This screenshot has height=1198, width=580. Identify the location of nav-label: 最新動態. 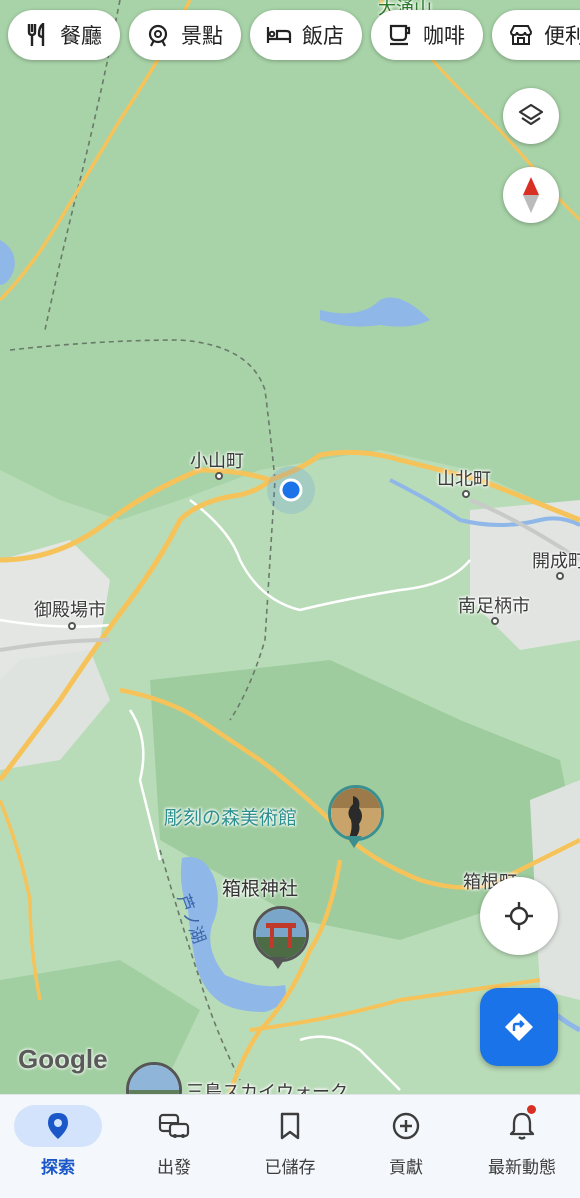
(522, 1168).